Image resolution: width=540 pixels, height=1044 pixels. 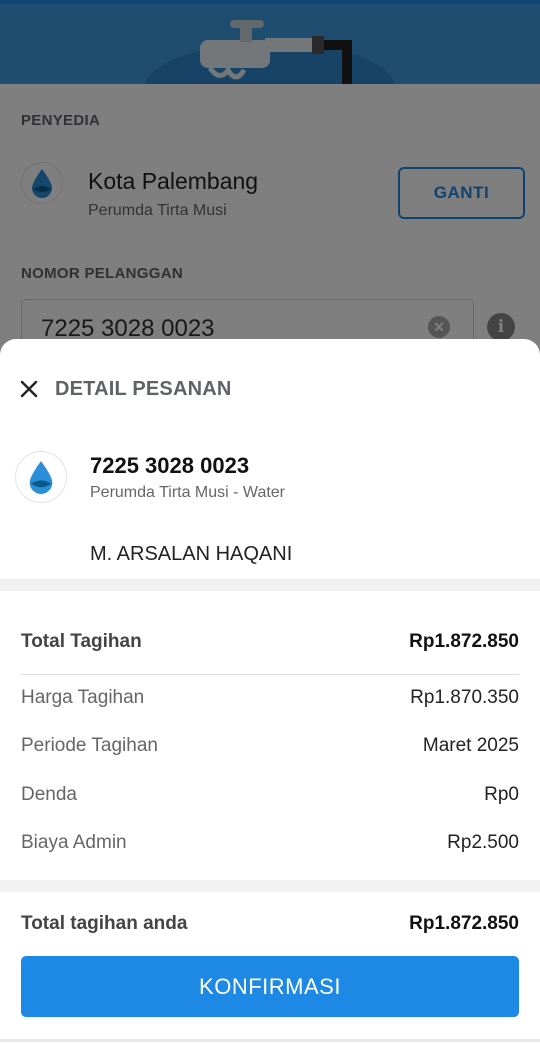 What do you see at coordinates (74, 842) in the screenshot?
I see `admin-fee-label: Biaya Admin` at bounding box center [74, 842].